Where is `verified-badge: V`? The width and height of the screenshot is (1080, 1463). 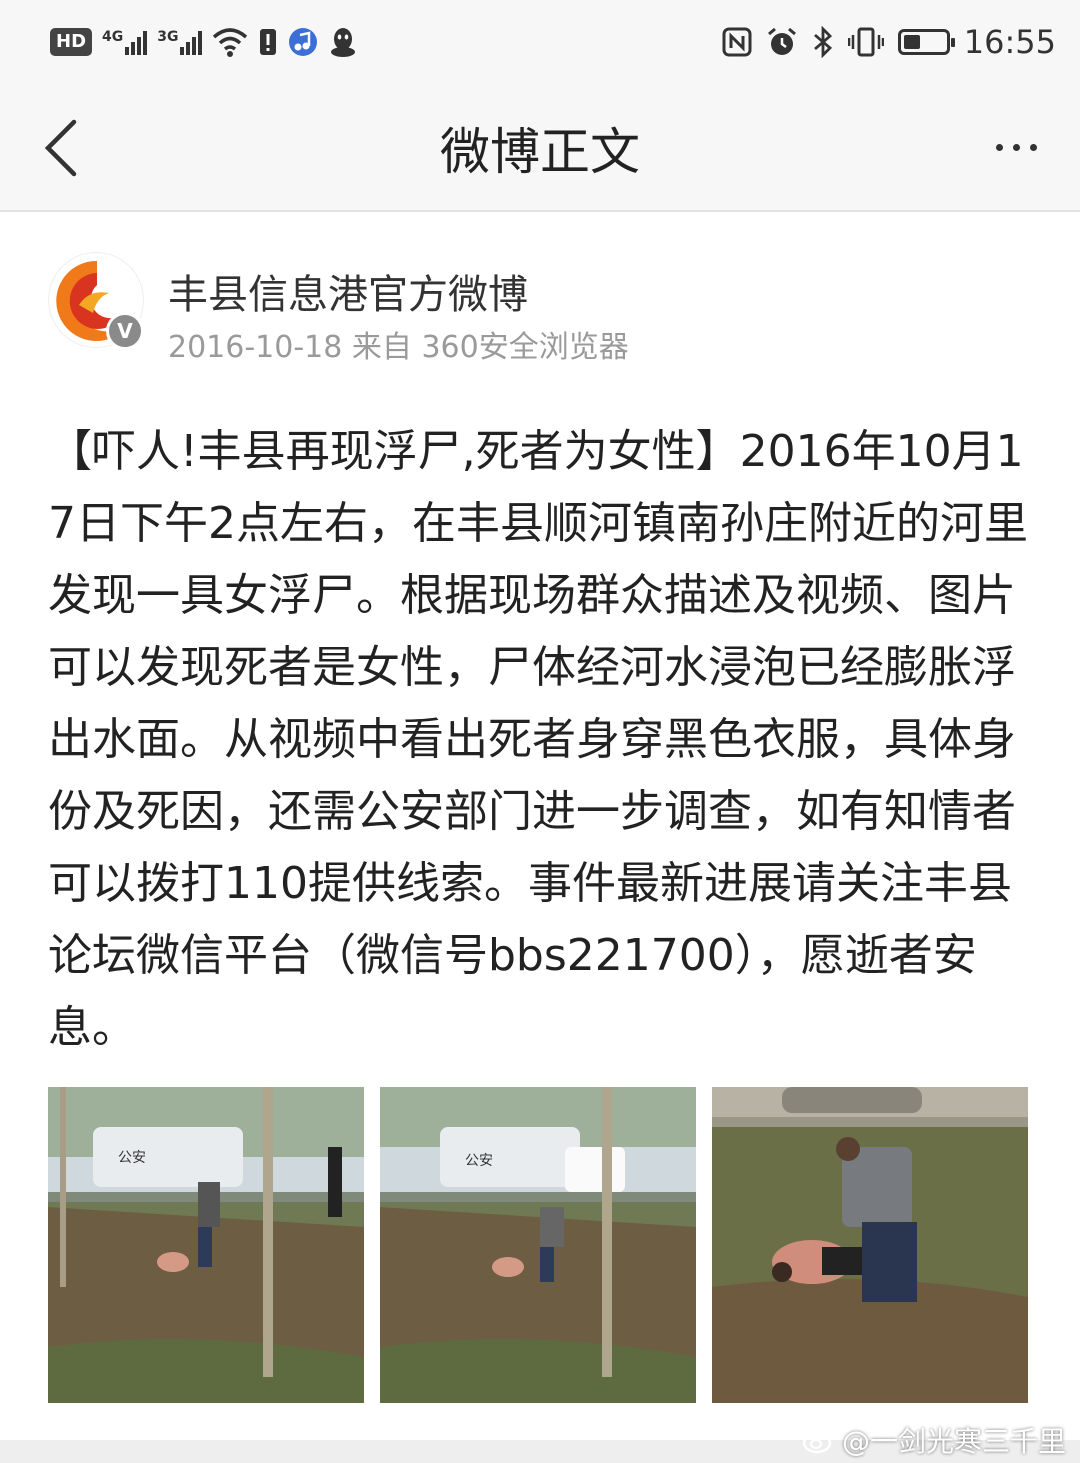
verified-badge: V is located at coordinates (125, 331).